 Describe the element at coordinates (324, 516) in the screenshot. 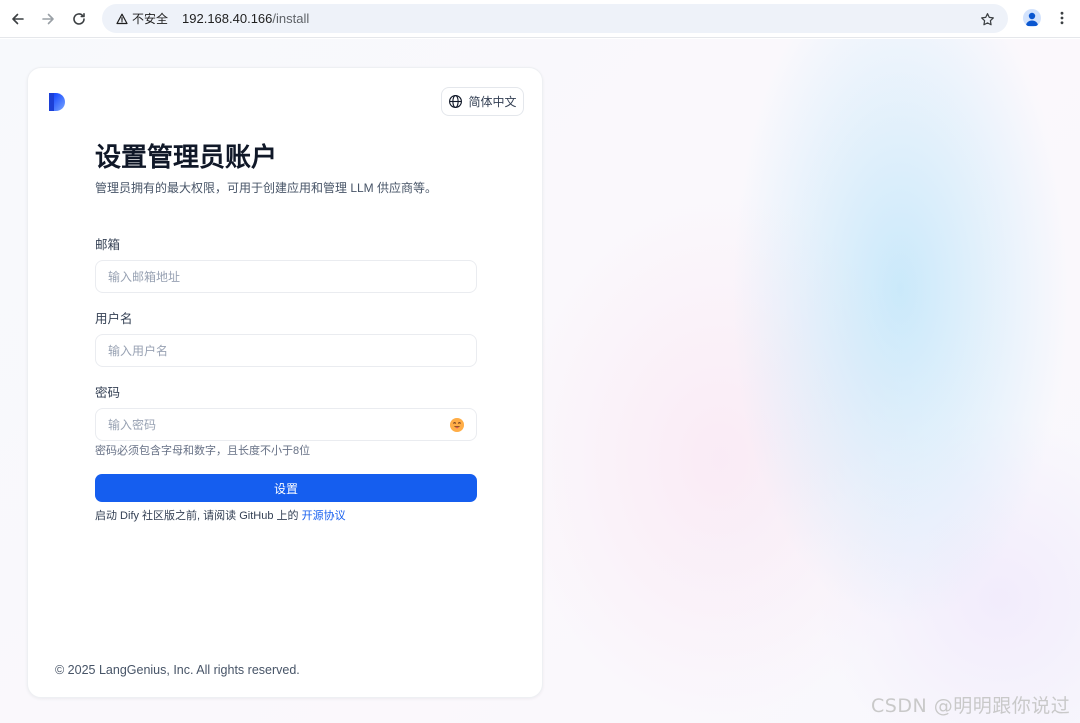

I see `license-link: 开源协议` at that location.